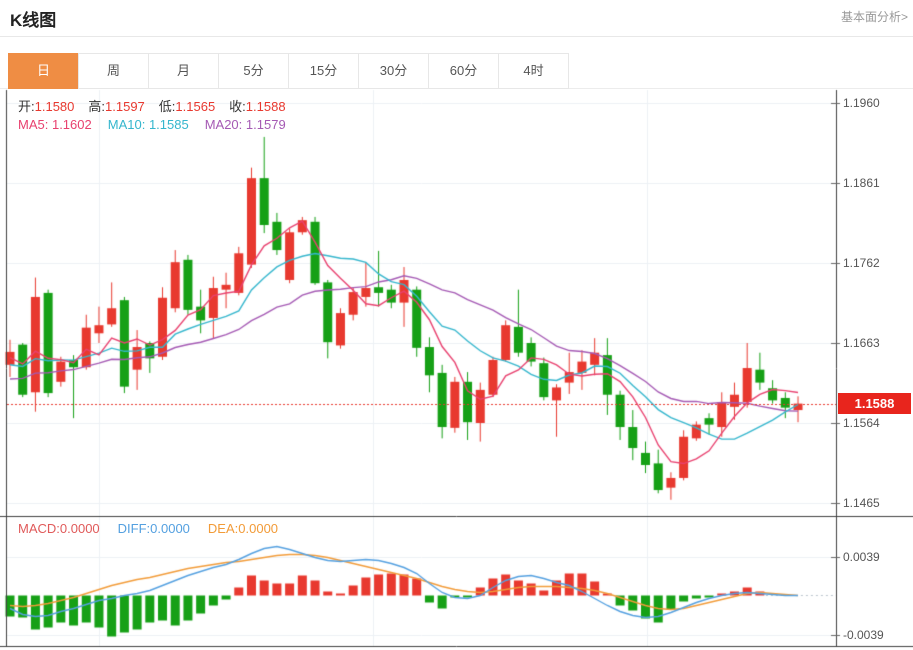 The height and width of the screenshot is (650, 913). I want to click on tab-month: 月, so click(183, 71).